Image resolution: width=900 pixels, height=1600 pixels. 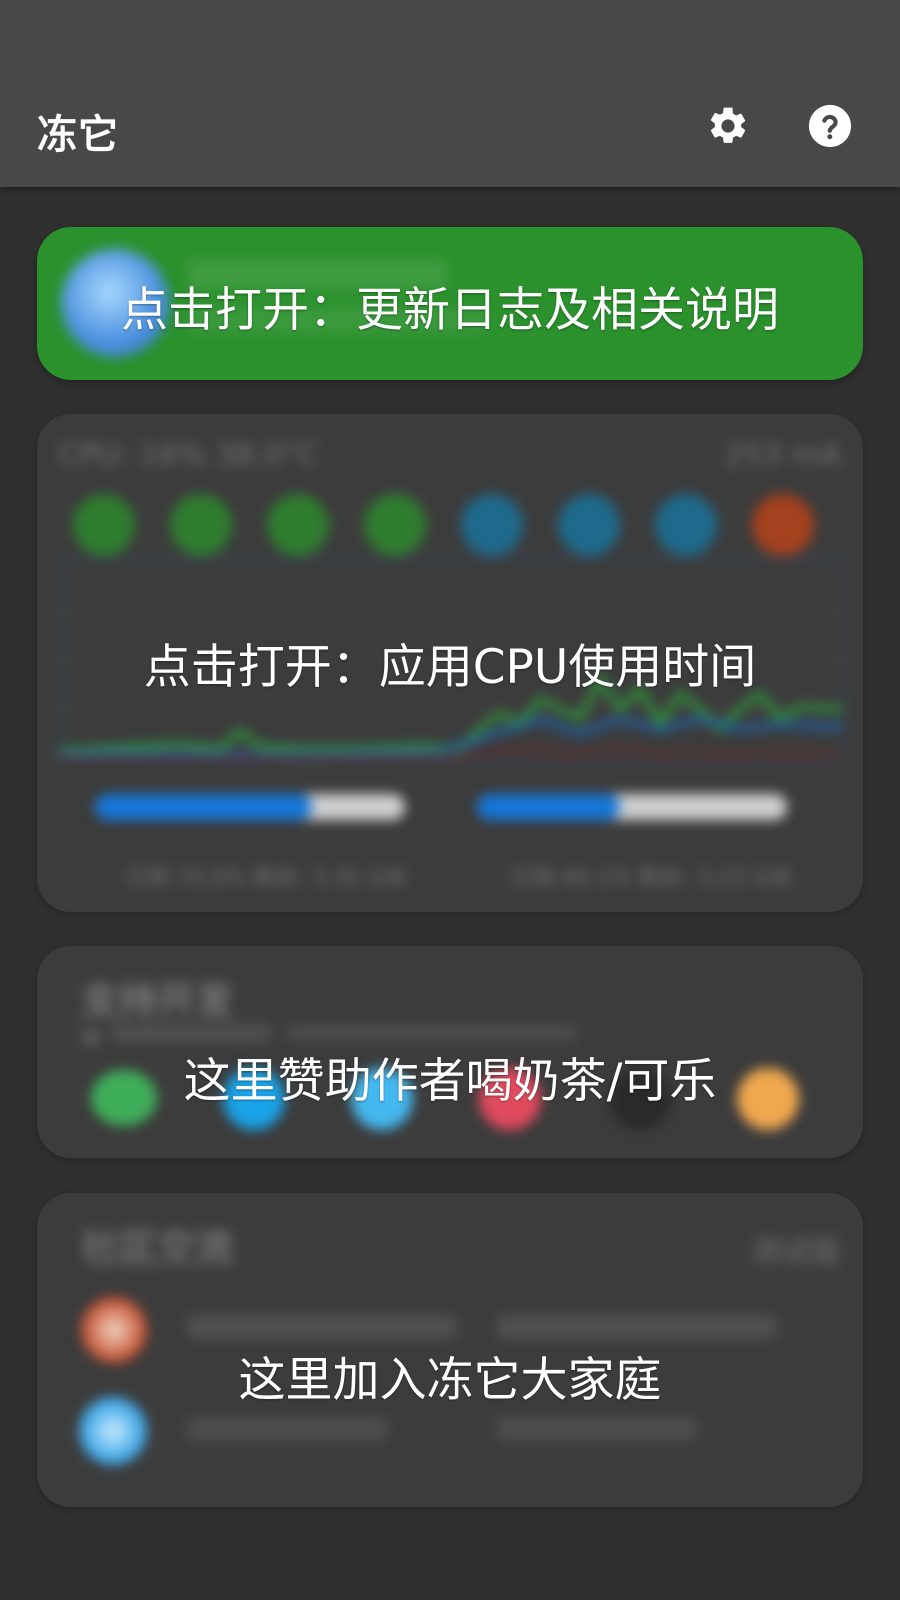 I want to click on gear-icon, so click(x=728, y=125).